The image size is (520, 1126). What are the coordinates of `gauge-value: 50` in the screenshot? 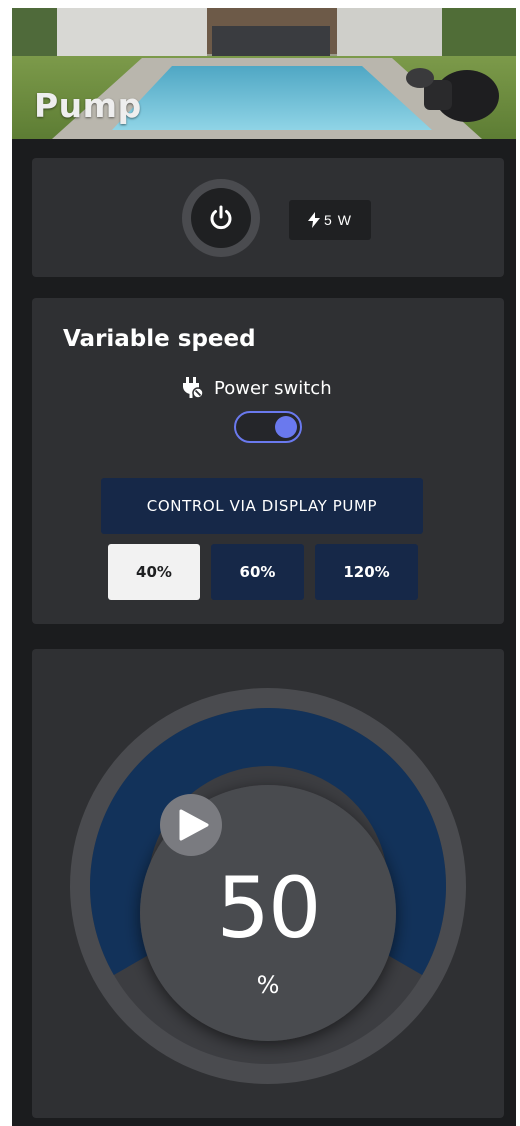 It's located at (269, 908).